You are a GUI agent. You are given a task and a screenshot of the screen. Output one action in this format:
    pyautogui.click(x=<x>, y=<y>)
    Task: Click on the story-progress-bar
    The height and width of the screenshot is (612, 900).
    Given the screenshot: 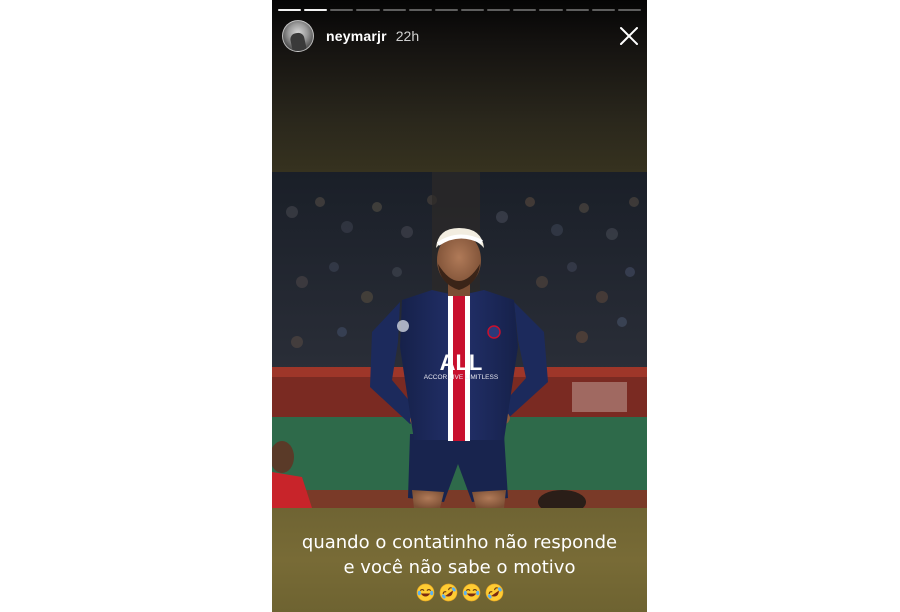 What is the action you would take?
    pyautogui.click(x=459, y=10)
    